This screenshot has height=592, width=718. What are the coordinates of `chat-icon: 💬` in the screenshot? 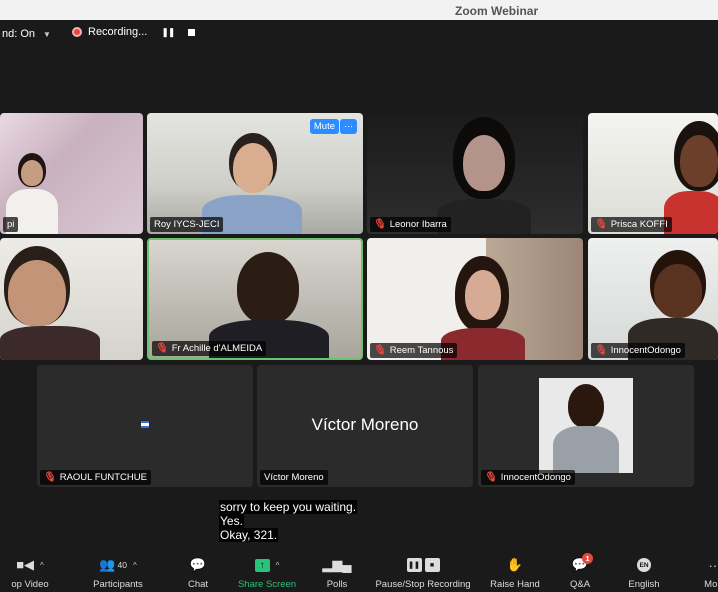 It's located at (198, 564).